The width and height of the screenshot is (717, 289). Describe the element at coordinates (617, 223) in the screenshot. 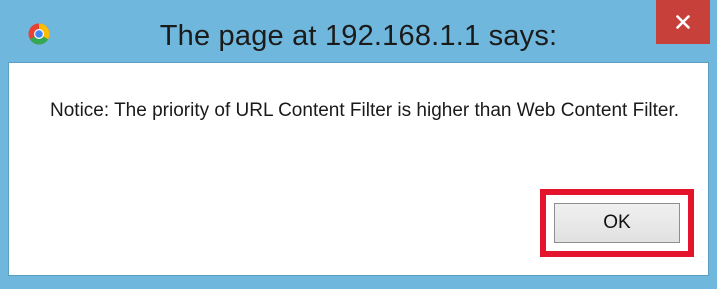

I see `ok-button: OK` at that location.